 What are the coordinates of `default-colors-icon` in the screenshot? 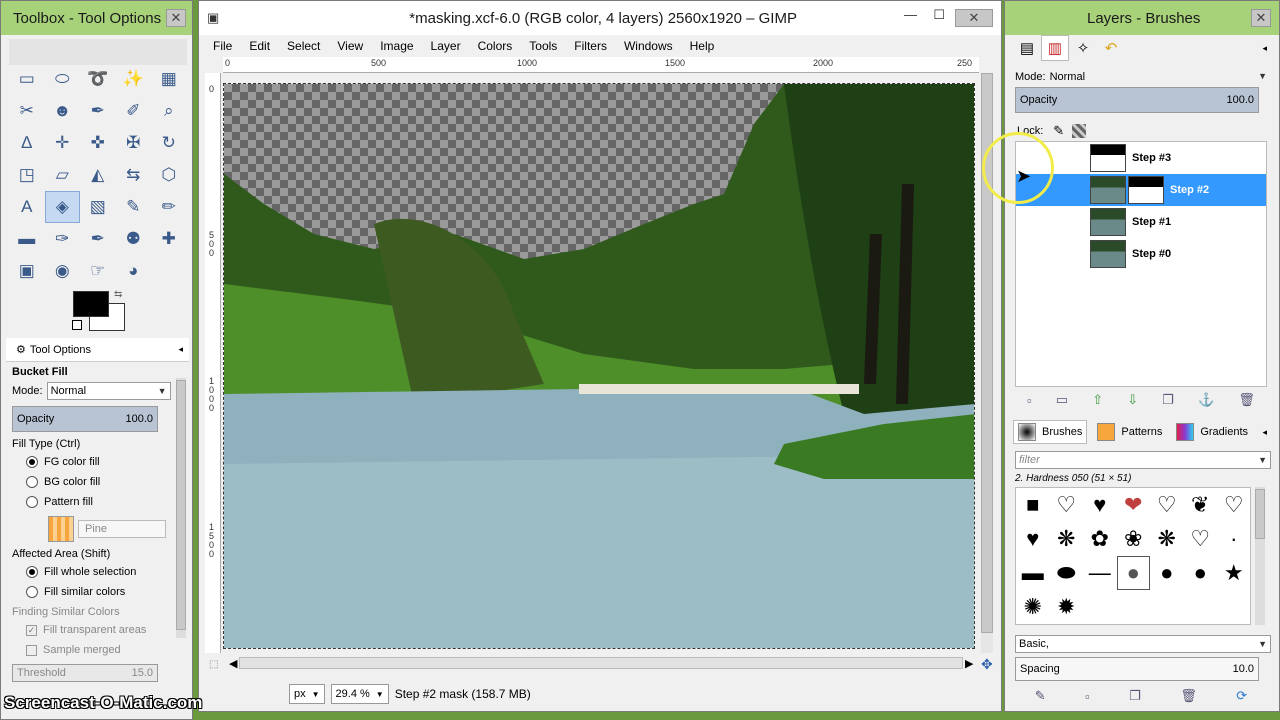 It's located at (77, 325).